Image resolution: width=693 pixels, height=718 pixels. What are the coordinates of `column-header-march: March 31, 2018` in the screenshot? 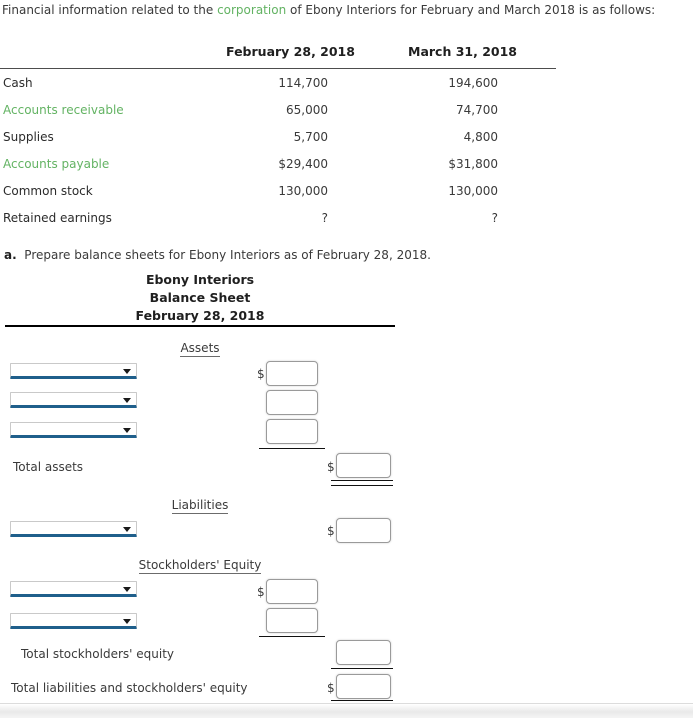 It's located at (462, 51).